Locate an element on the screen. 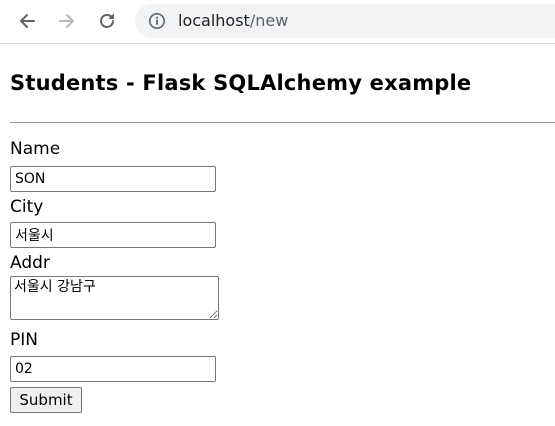 The height and width of the screenshot is (426, 555). city-field is located at coordinates (113, 235).